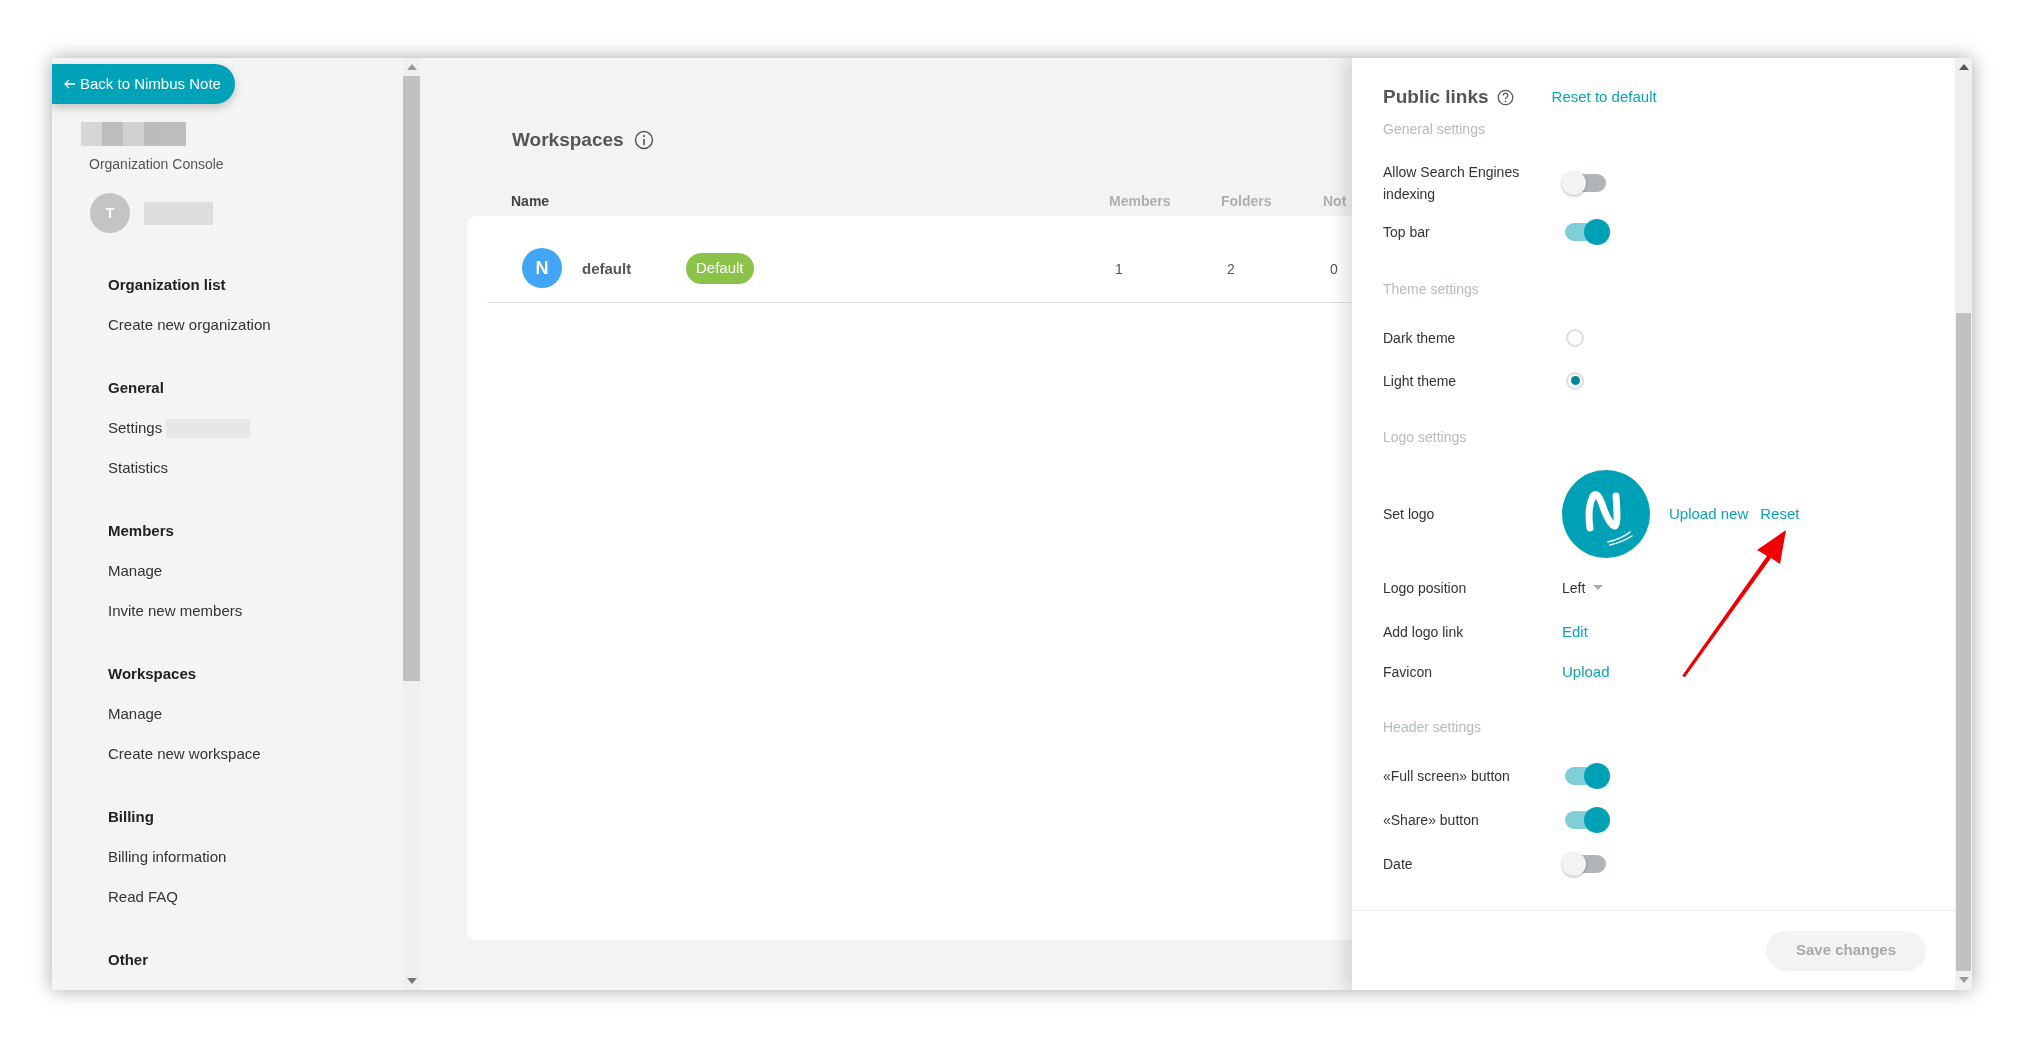 This screenshot has width=2024, height=1047. I want to click on section-heading: Organization list, so click(167, 284).